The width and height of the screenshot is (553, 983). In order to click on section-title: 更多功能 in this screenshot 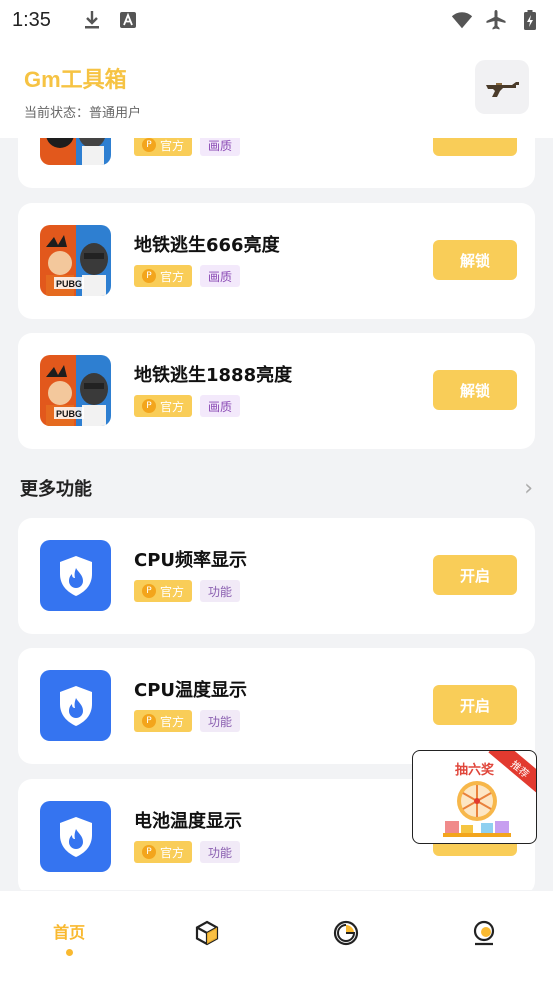, I will do `click(56, 489)`.